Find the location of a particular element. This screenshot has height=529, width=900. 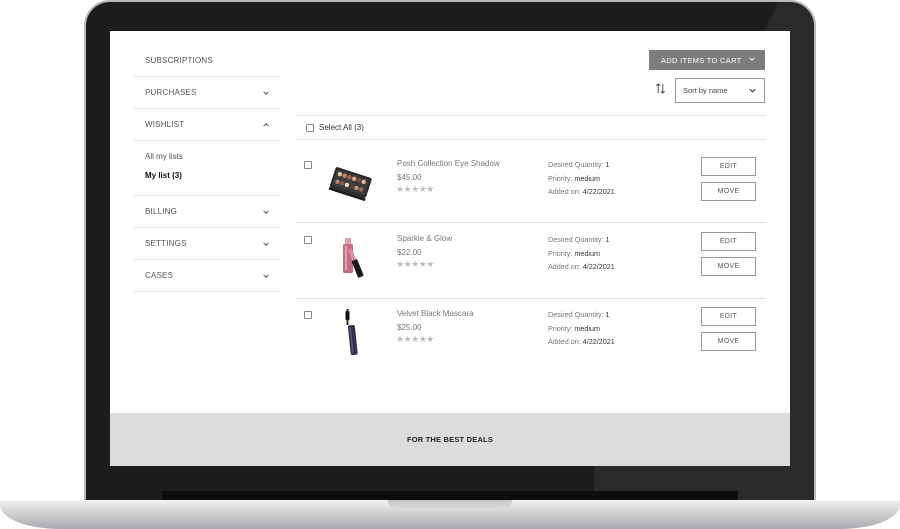

laptop-hinge is located at coordinates (450, 495).